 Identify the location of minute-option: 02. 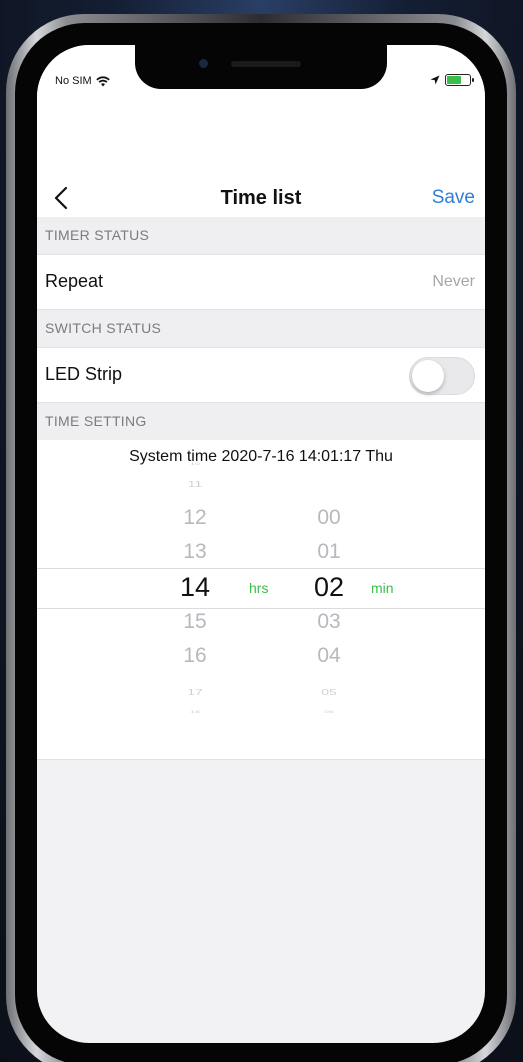
(329, 587).